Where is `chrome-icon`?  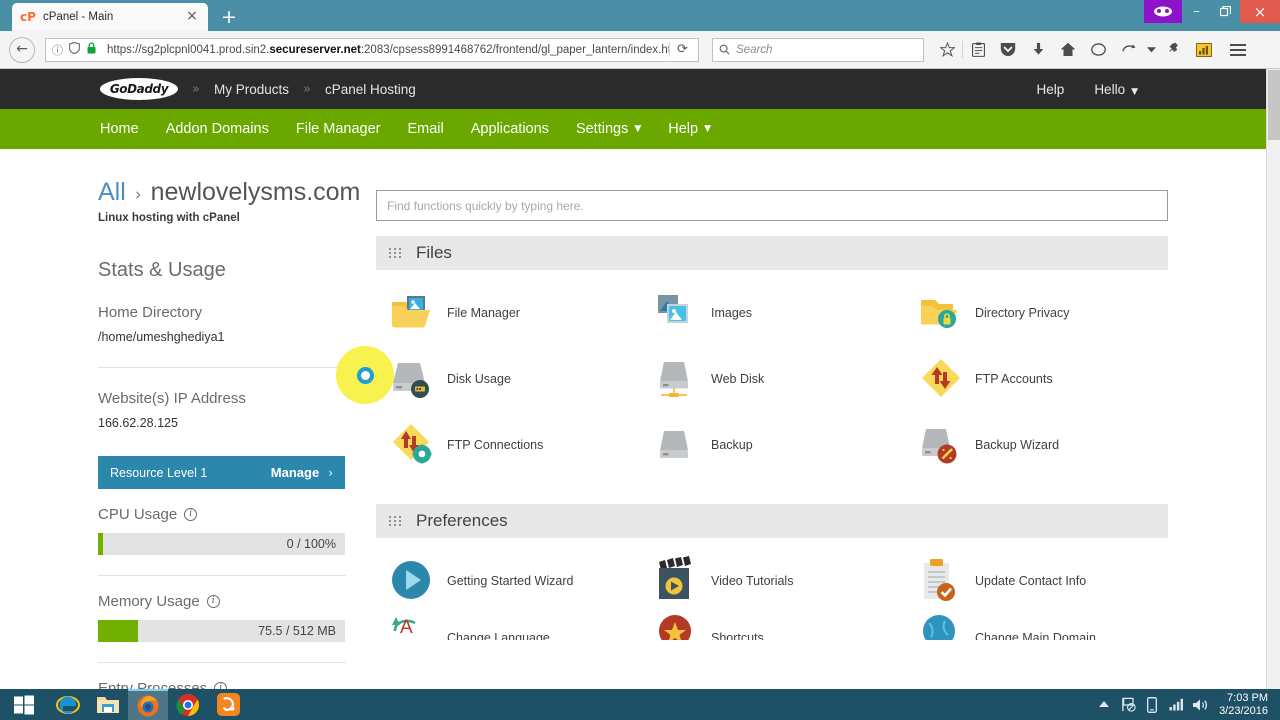
chrome-icon is located at coordinates (188, 704).